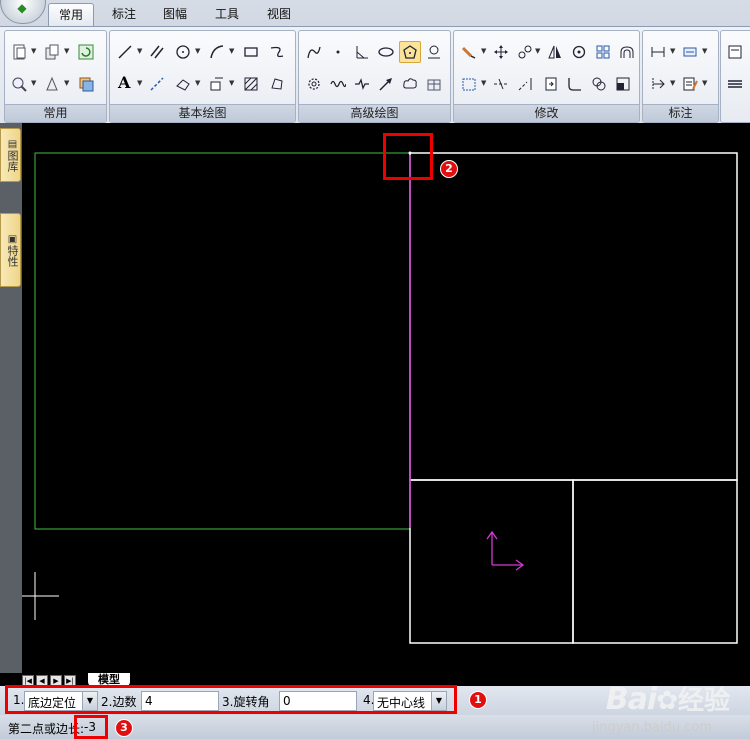 This screenshot has height=739, width=750. What do you see at coordinates (22, 8) in the screenshot?
I see `app-logo-icon: ◆` at bounding box center [22, 8].